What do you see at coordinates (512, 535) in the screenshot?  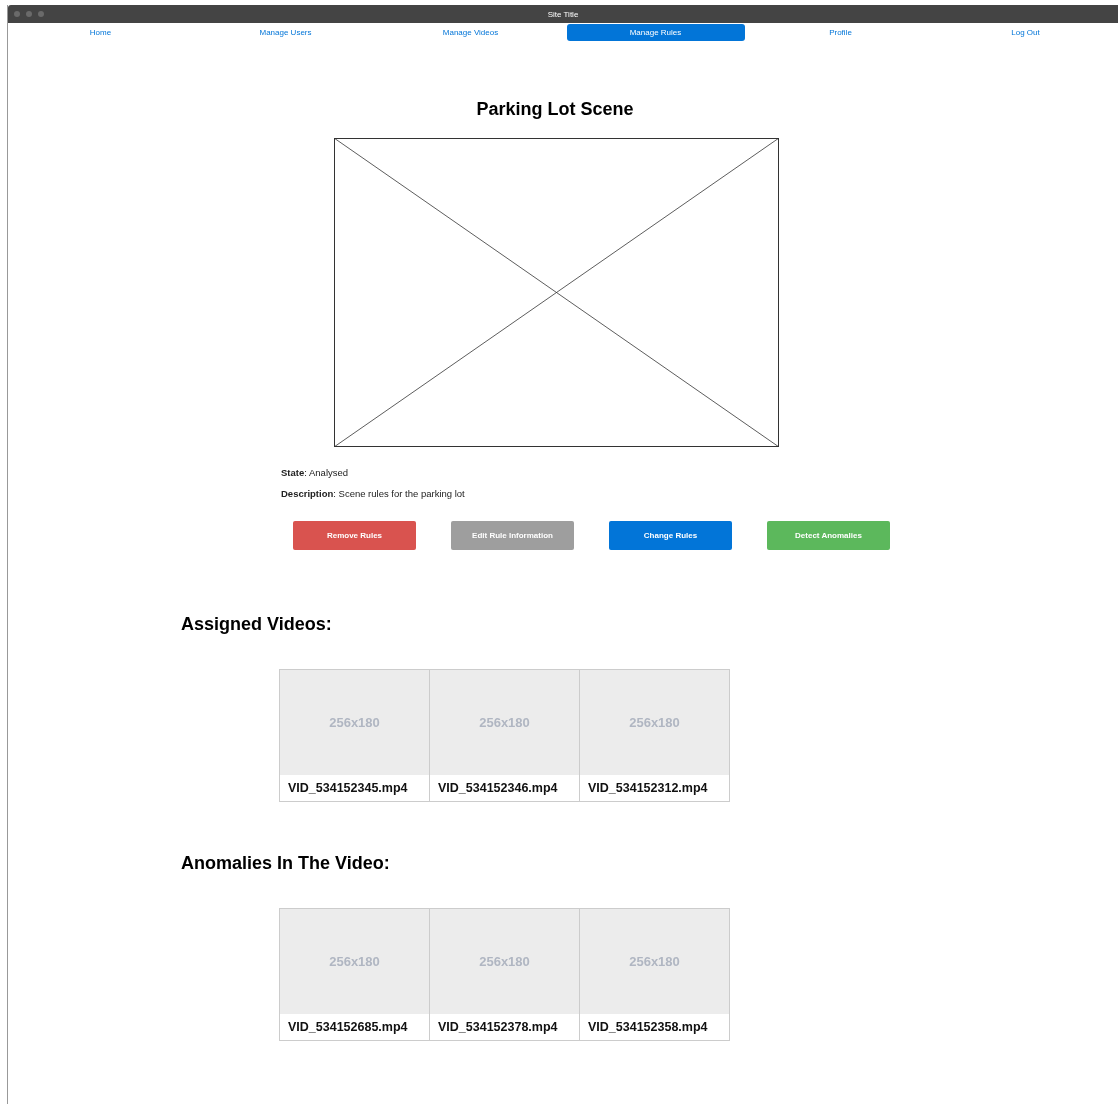 I see `action-button: Edit Rule Information` at bounding box center [512, 535].